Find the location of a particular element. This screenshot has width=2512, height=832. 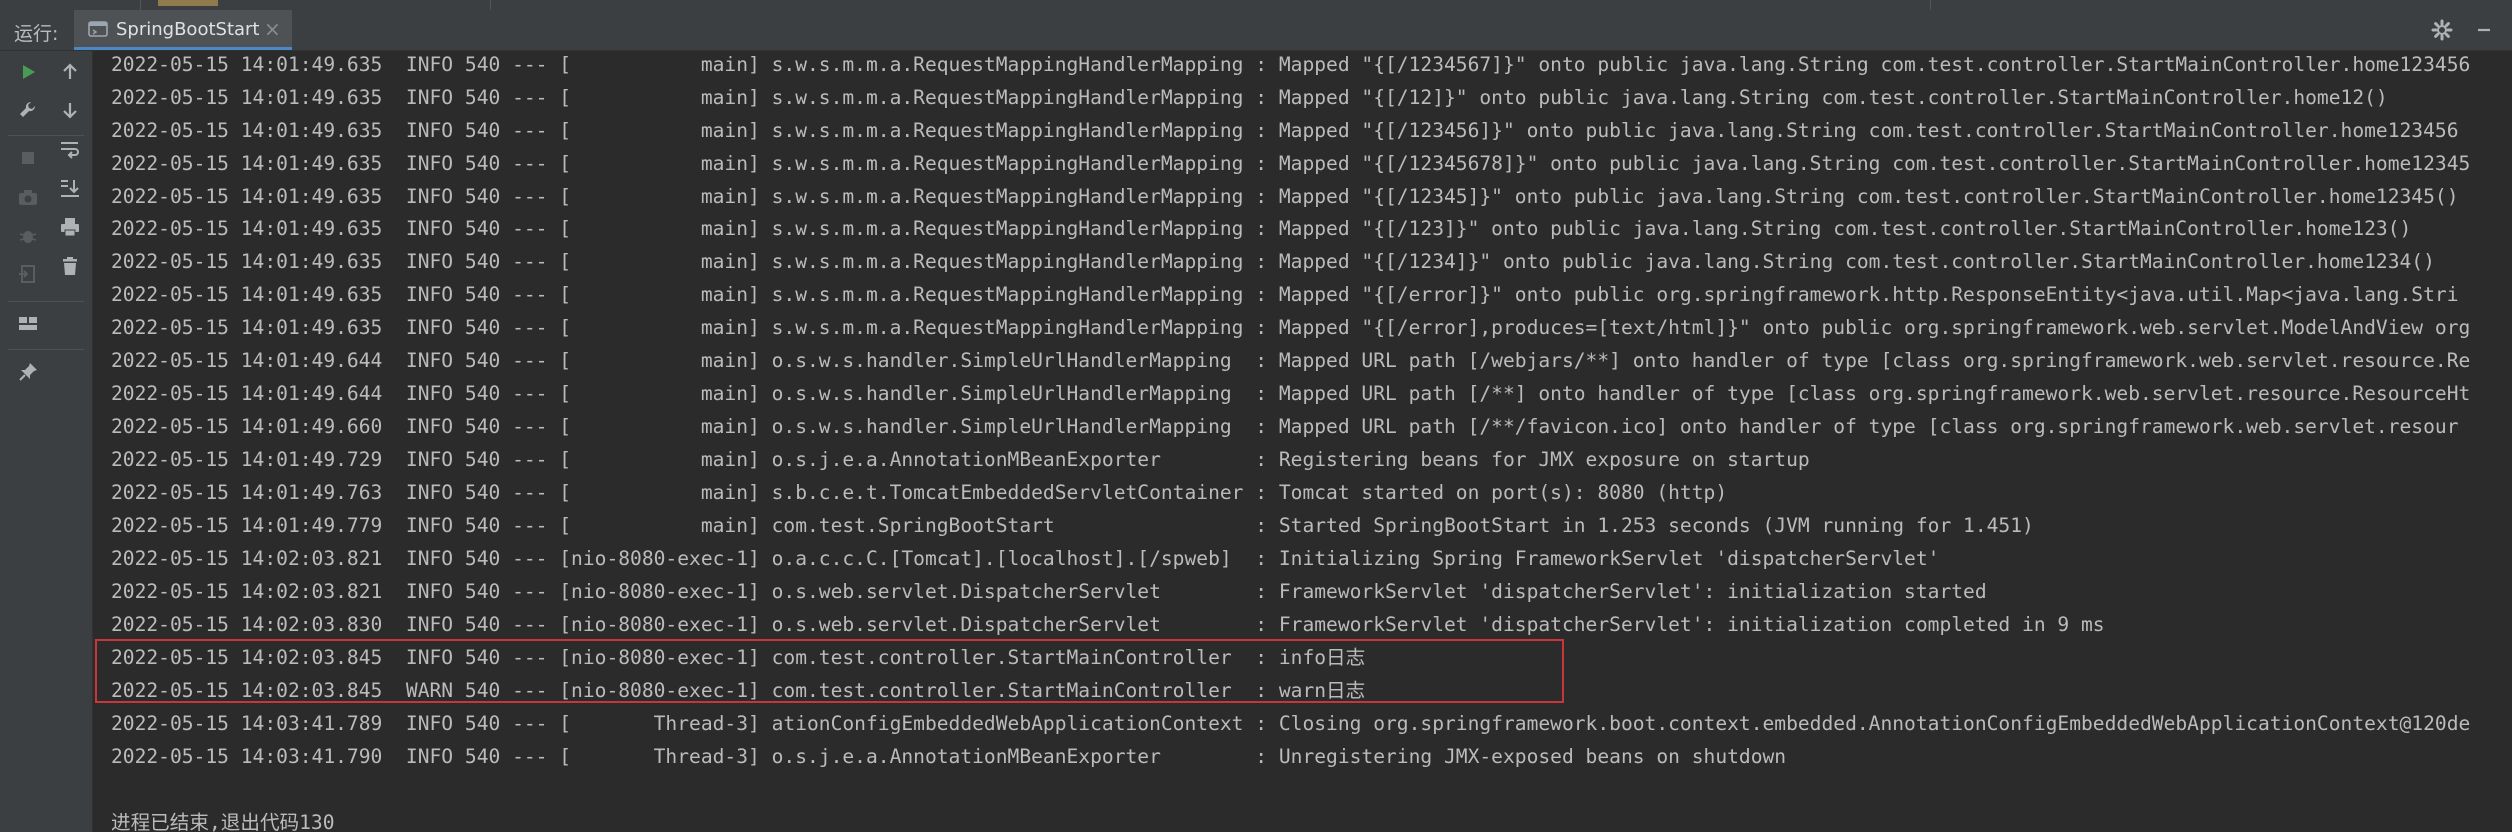

run-config-icon is located at coordinates (98, 29).